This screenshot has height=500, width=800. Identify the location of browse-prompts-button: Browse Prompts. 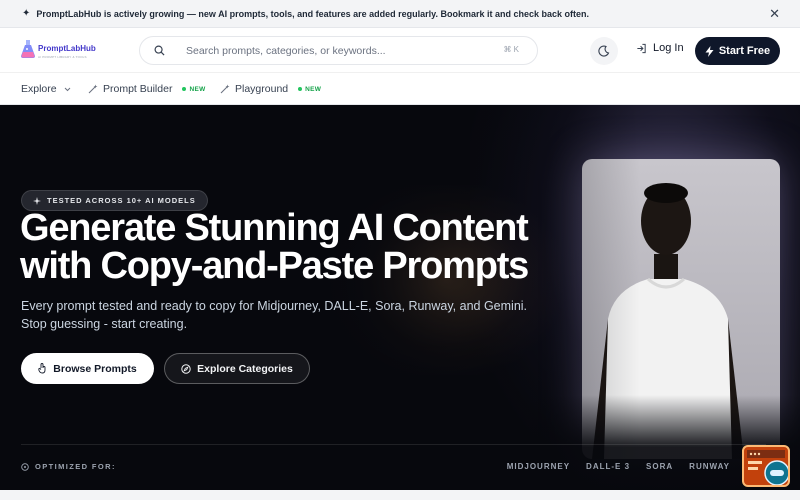
(87, 368).